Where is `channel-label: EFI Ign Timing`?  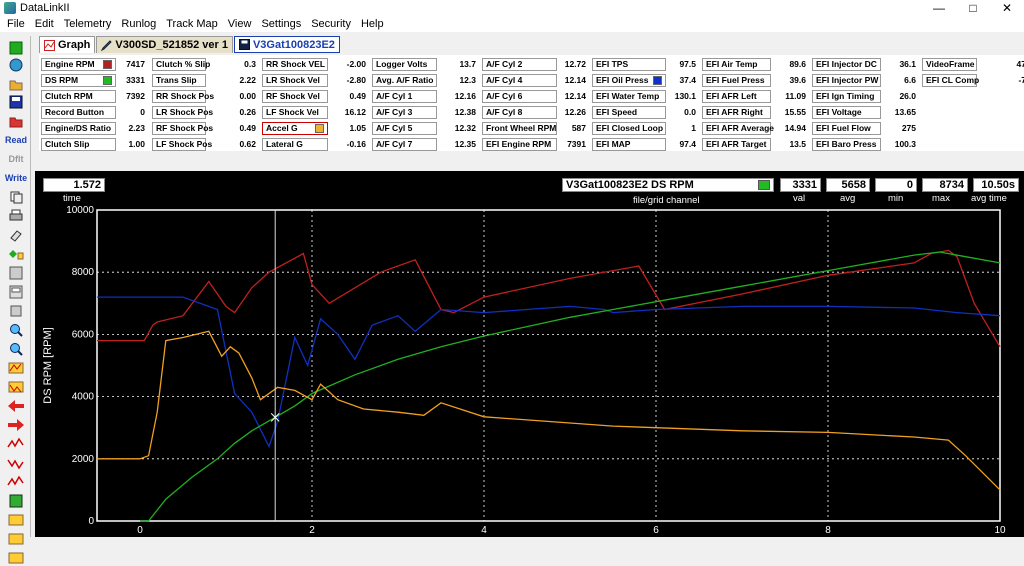 channel-label: EFI Ign Timing is located at coordinates (846, 96).